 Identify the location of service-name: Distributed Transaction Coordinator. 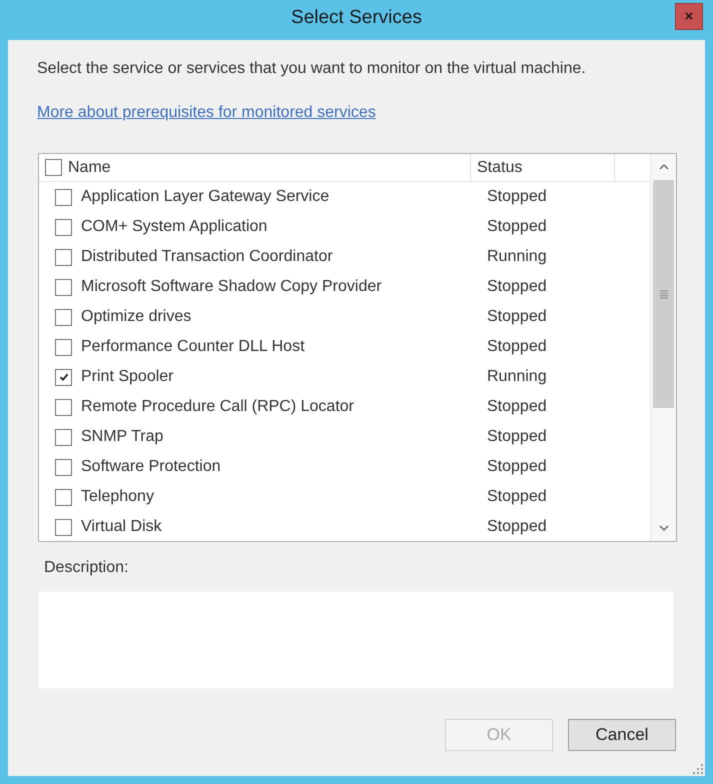
(207, 257).